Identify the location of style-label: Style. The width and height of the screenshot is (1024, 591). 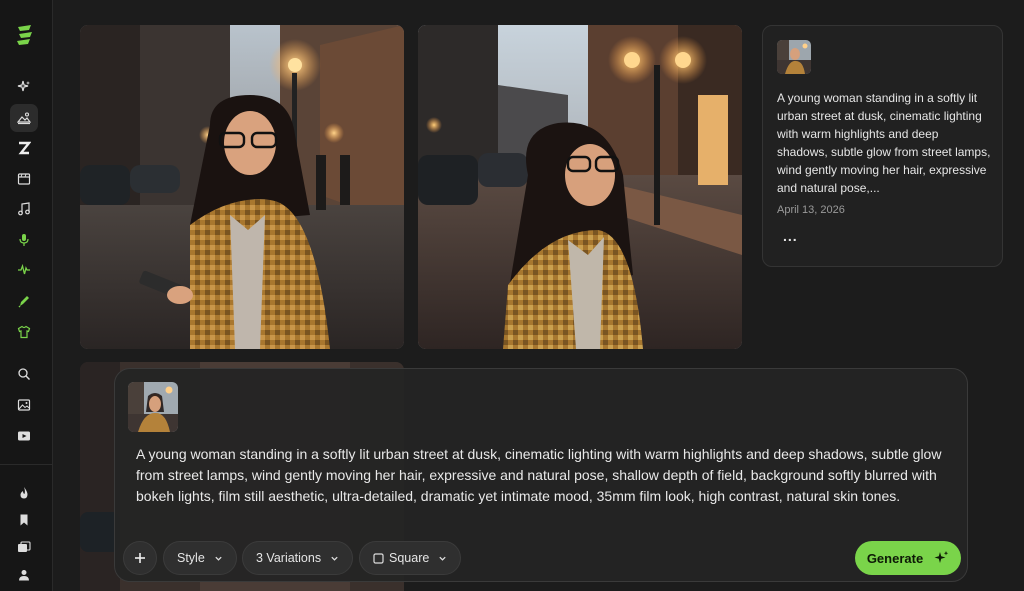
(191, 558).